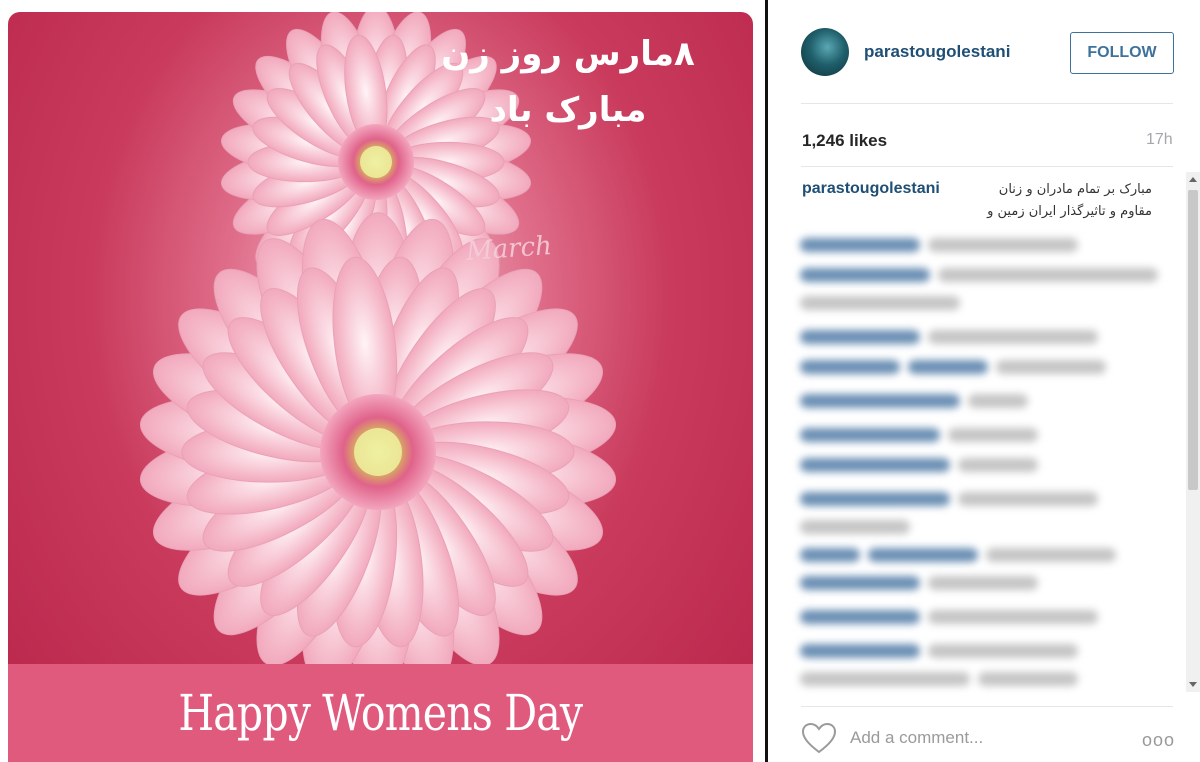 This screenshot has height=762, width=1200. What do you see at coordinates (1069, 211) in the screenshot?
I see `caption-text-line2: مقاوم و تاثیرگذار ایران زمین و` at bounding box center [1069, 211].